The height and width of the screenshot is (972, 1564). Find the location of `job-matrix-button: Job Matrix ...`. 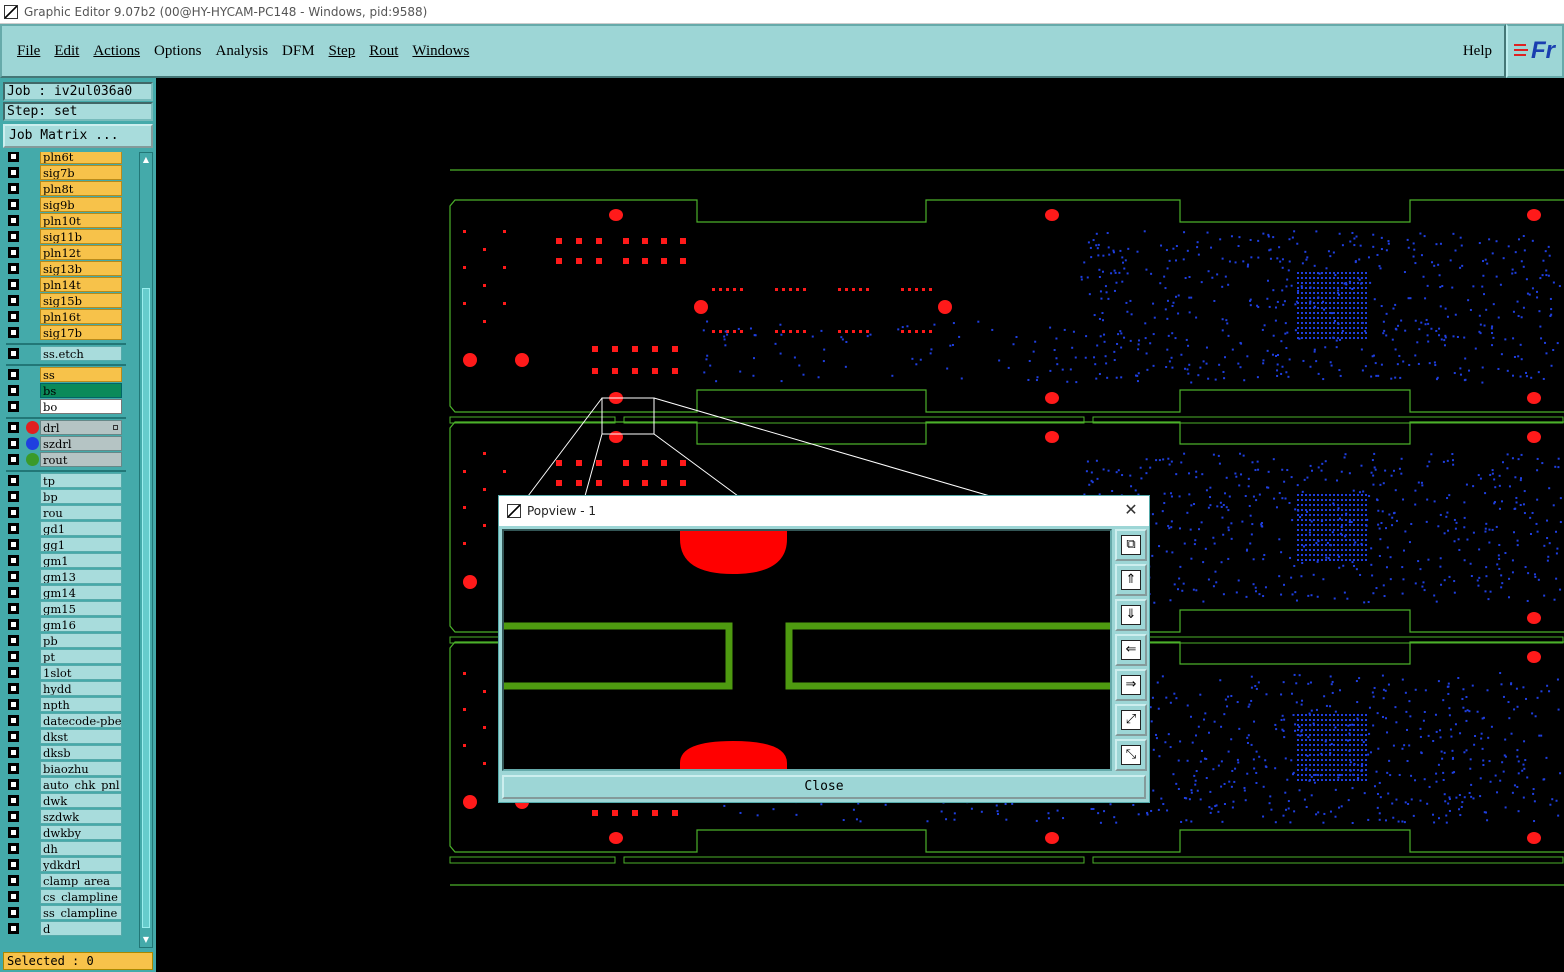

job-matrix-button: Job Matrix ... is located at coordinates (78, 136).